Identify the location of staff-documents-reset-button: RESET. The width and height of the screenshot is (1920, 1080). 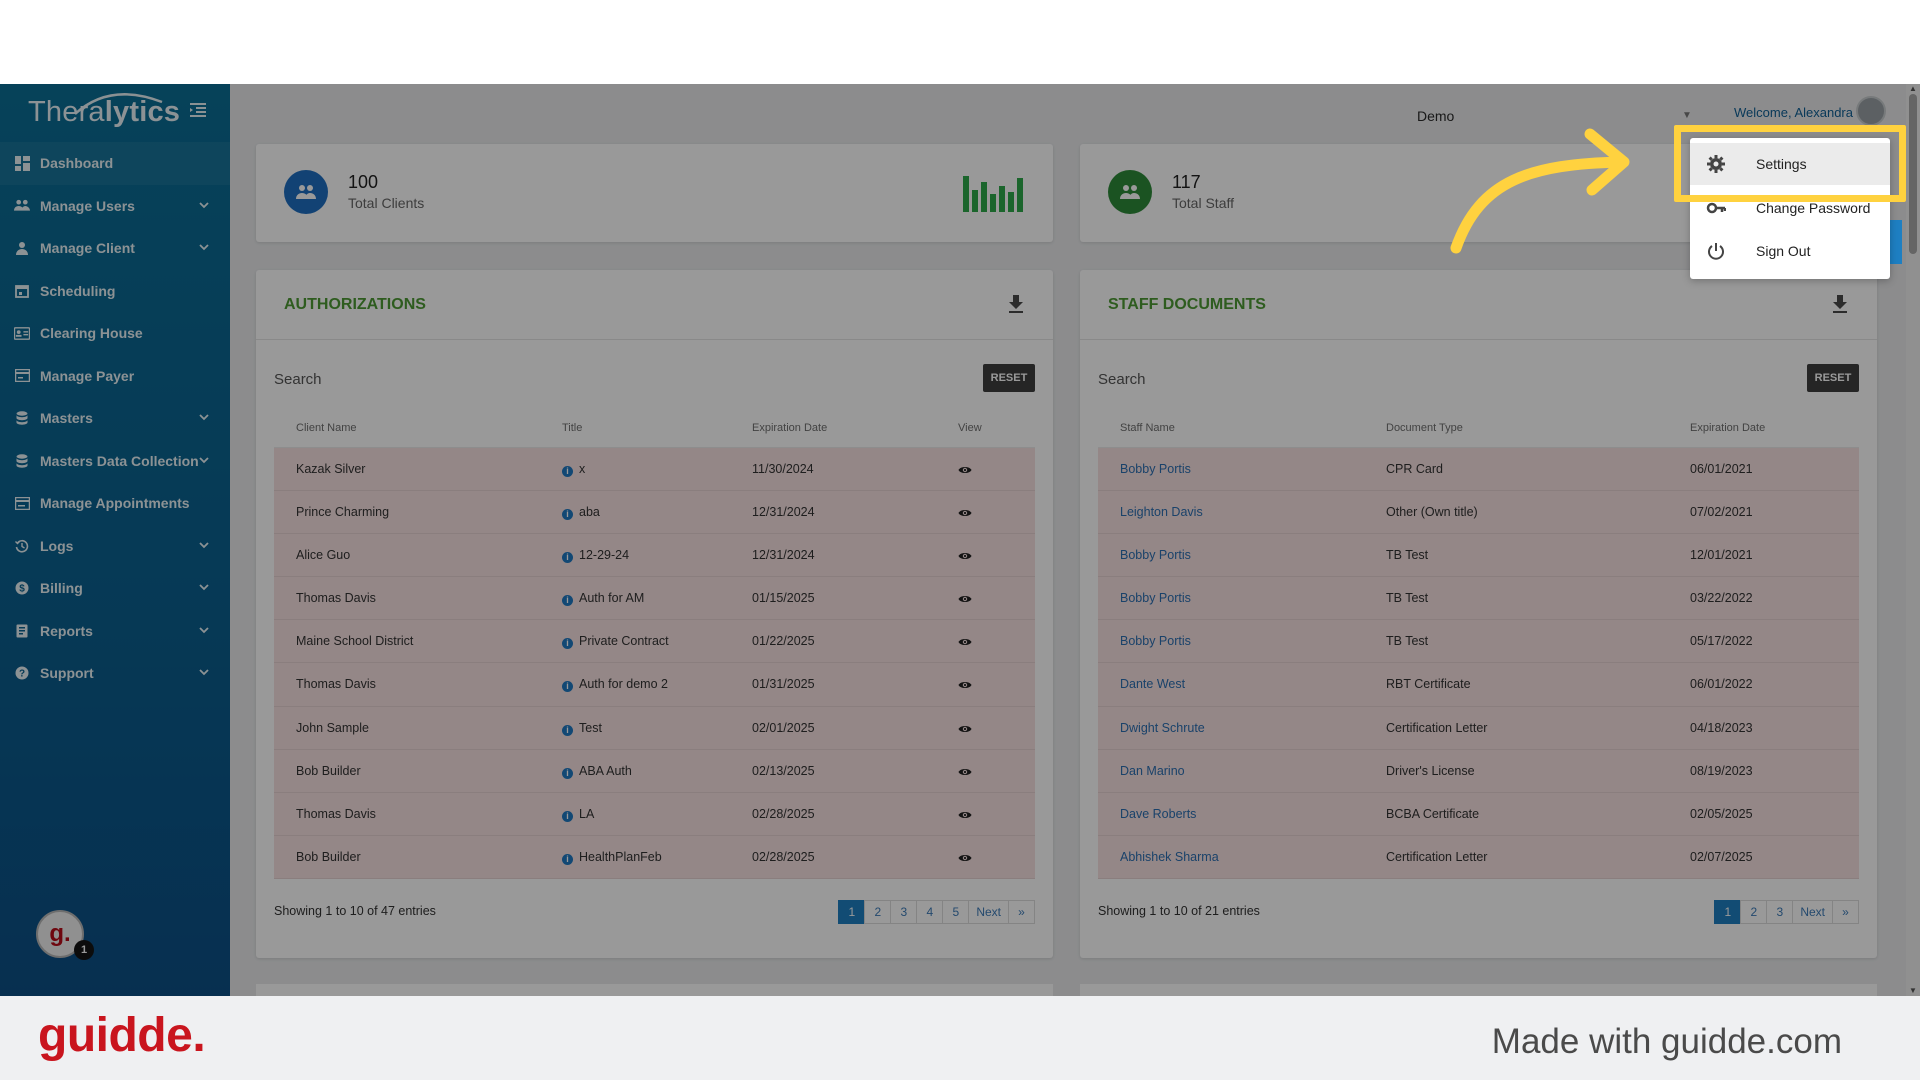
(1833, 378).